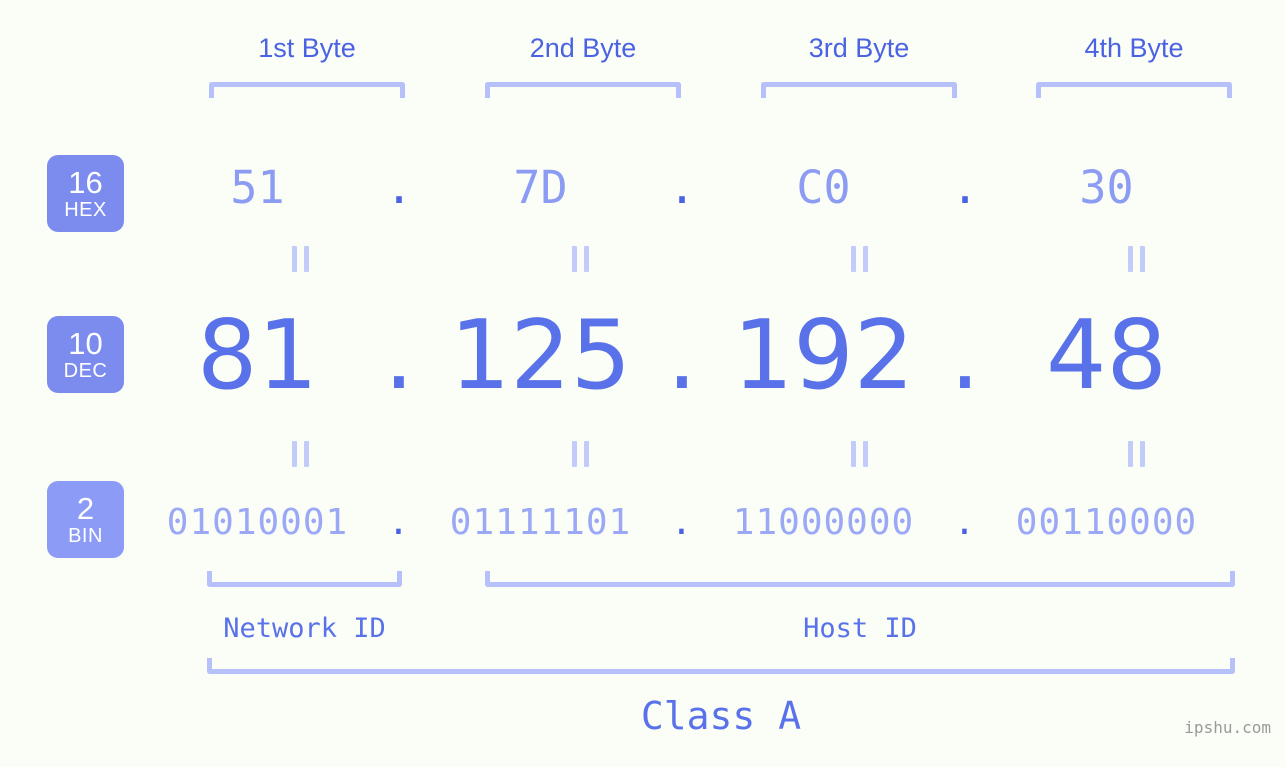  I want to click on base-badge-bin: 2 BIN, so click(85, 519).